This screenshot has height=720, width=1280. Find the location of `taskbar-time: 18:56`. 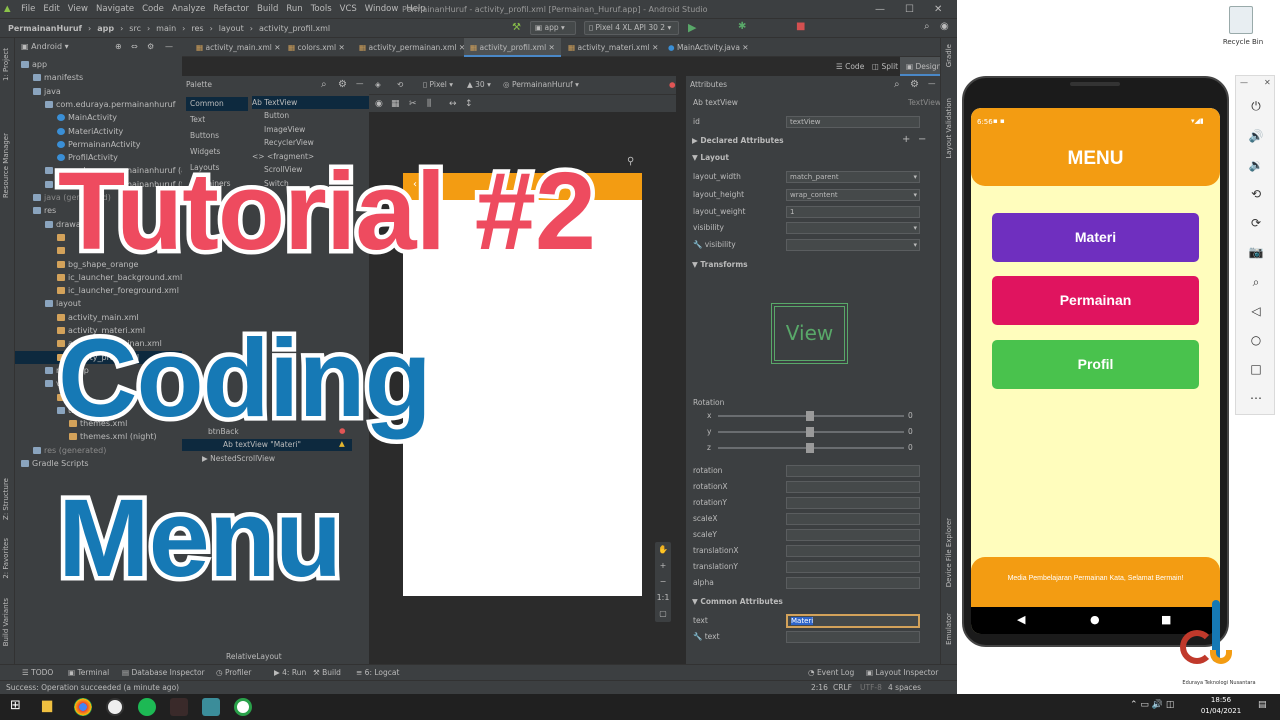

taskbar-time: 18:56 is located at coordinates (1221, 700).